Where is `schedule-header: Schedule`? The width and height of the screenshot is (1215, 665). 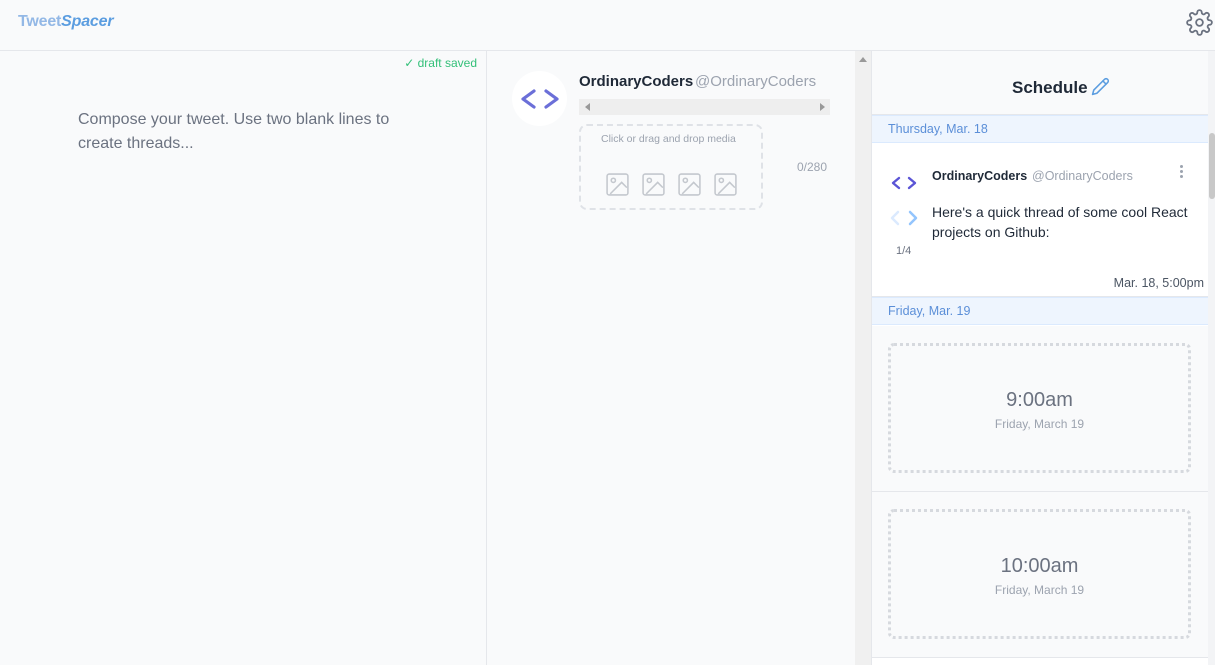
schedule-header: Schedule is located at coordinates (1040, 83).